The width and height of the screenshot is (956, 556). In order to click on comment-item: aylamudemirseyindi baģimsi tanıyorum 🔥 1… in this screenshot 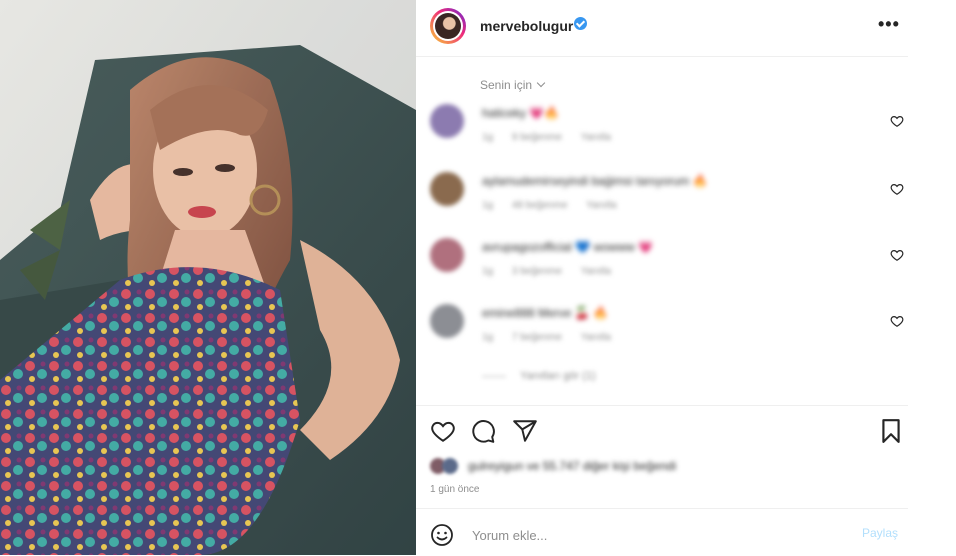, I will do `click(662, 202)`.